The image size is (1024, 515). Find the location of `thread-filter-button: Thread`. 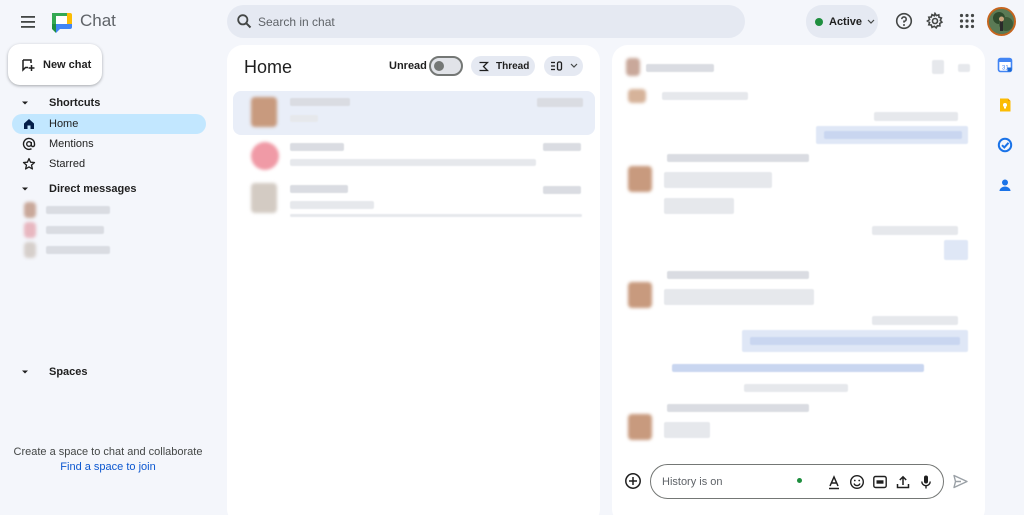

thread-filter-button: Thread is located at coordinates (503, 66).